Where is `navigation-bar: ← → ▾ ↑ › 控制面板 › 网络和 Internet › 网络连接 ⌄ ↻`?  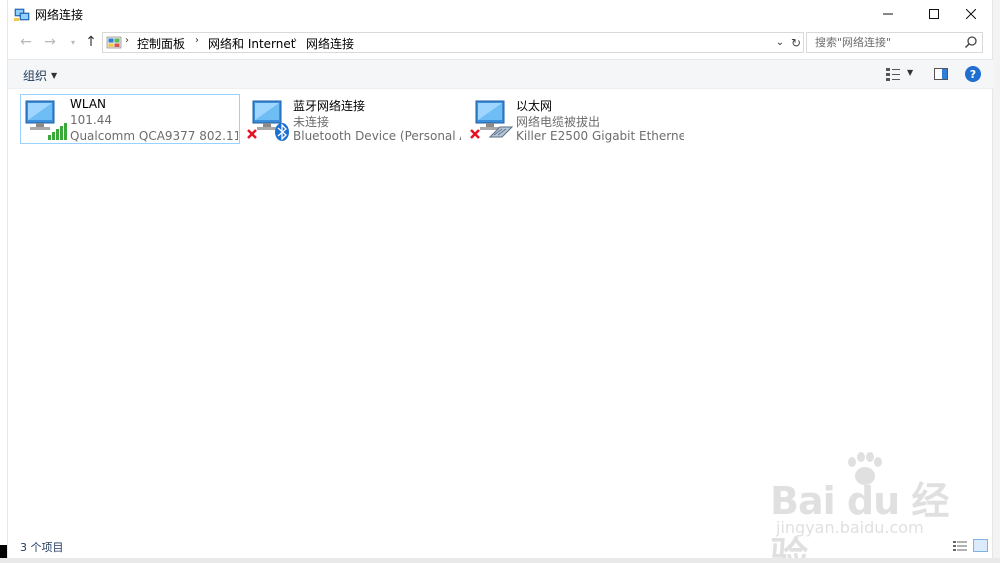
navigation-bar: ← → ▾ ↑ › 控制面板 › 网络和 Internet › 网络连接 ⌄ ↻ is located at coordinates (501, 42).